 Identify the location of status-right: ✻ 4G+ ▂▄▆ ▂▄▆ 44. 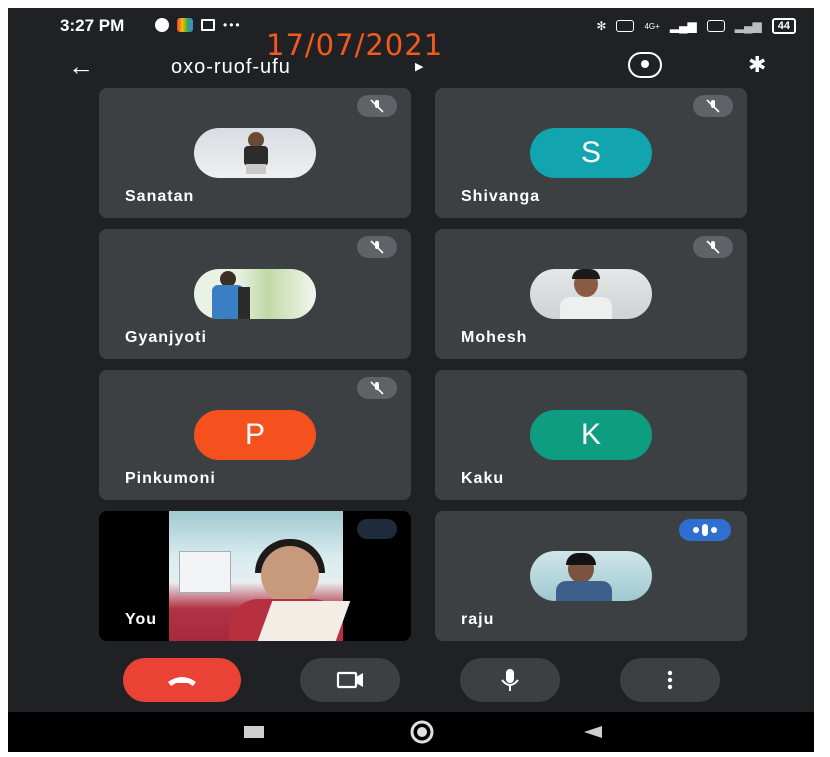
(696, 26).